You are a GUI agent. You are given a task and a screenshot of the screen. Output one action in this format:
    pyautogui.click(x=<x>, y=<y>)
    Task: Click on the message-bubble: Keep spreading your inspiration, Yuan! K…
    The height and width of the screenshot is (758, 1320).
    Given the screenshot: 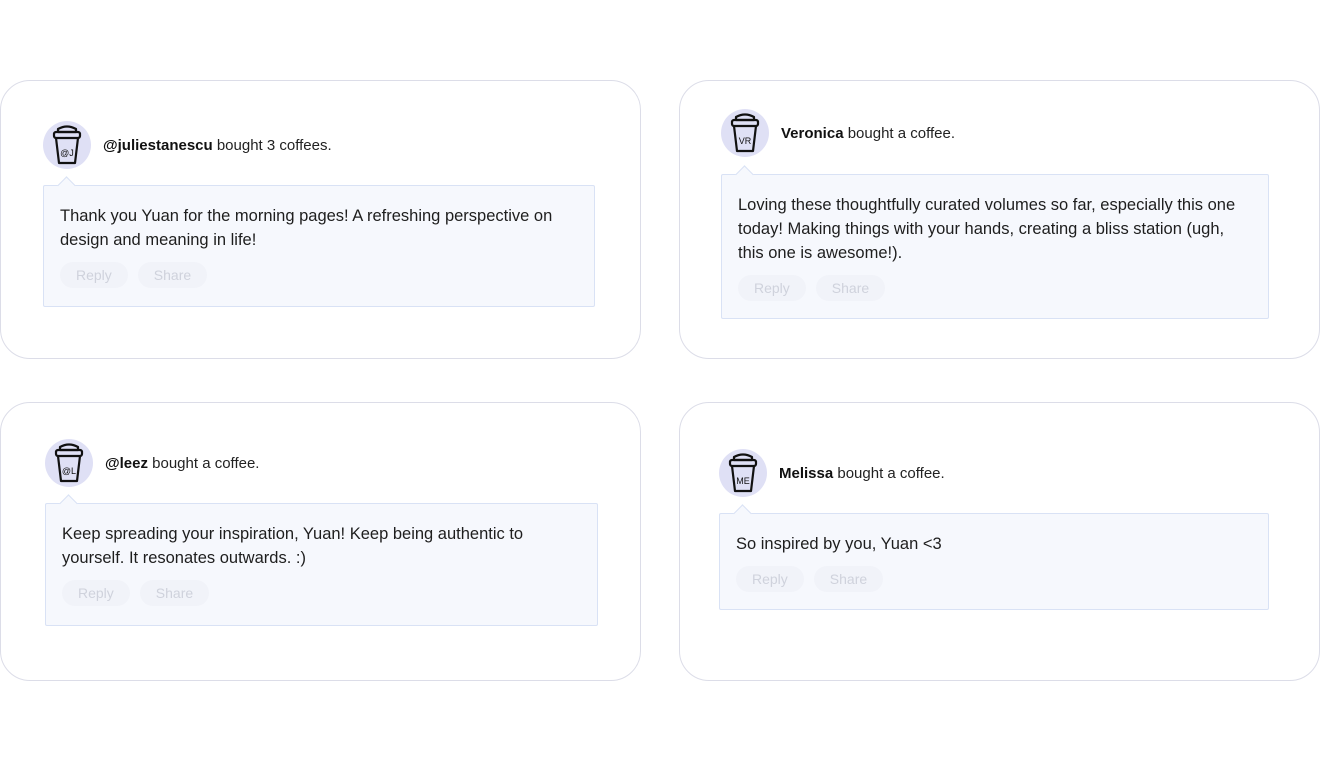 What is the action you would take?
    pyautogui.click(x=321, y=564)
    